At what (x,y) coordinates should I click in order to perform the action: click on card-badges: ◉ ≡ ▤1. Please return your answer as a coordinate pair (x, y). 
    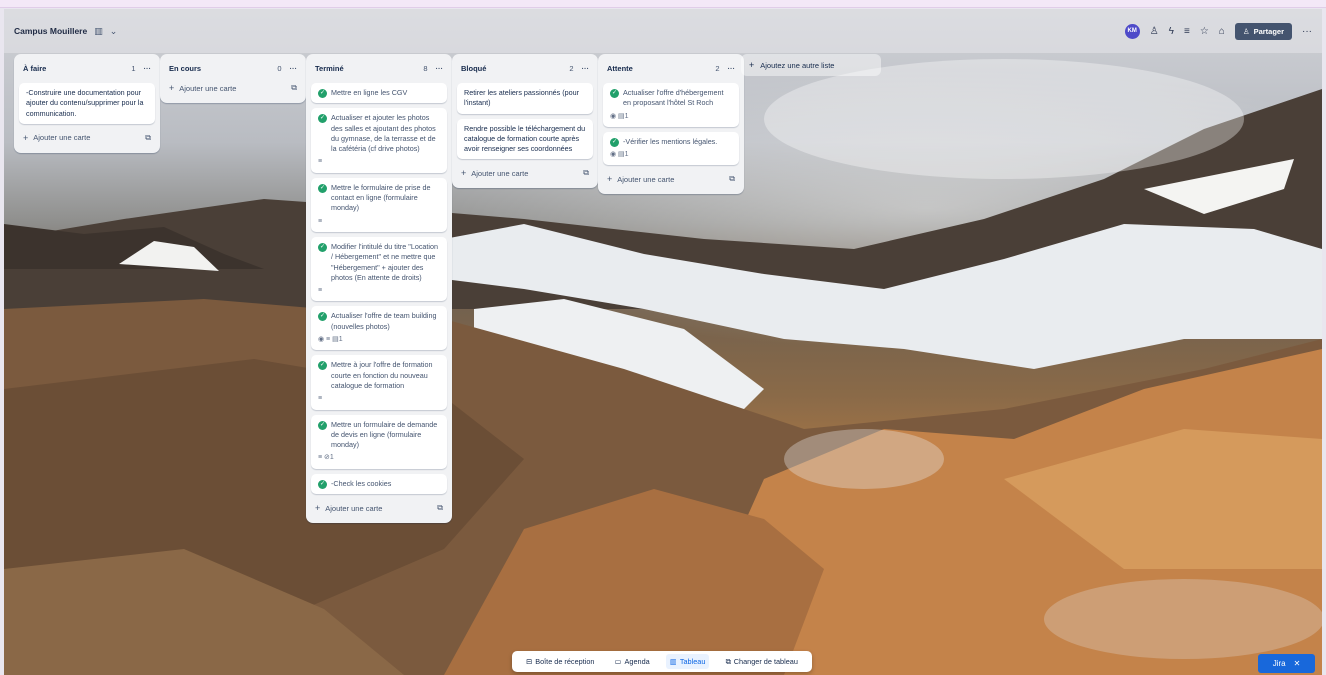
    Looking at the image, I should click on (330, 340).